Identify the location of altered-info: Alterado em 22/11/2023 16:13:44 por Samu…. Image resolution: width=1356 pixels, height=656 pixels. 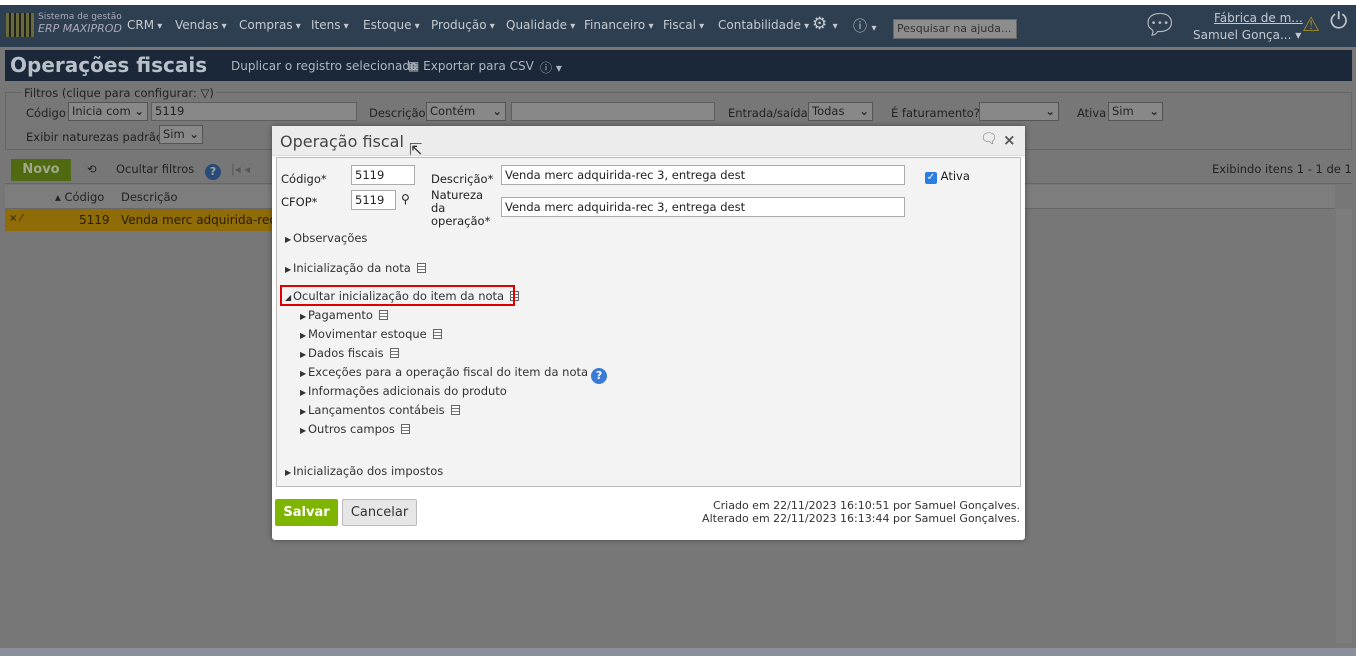
(861, 518).